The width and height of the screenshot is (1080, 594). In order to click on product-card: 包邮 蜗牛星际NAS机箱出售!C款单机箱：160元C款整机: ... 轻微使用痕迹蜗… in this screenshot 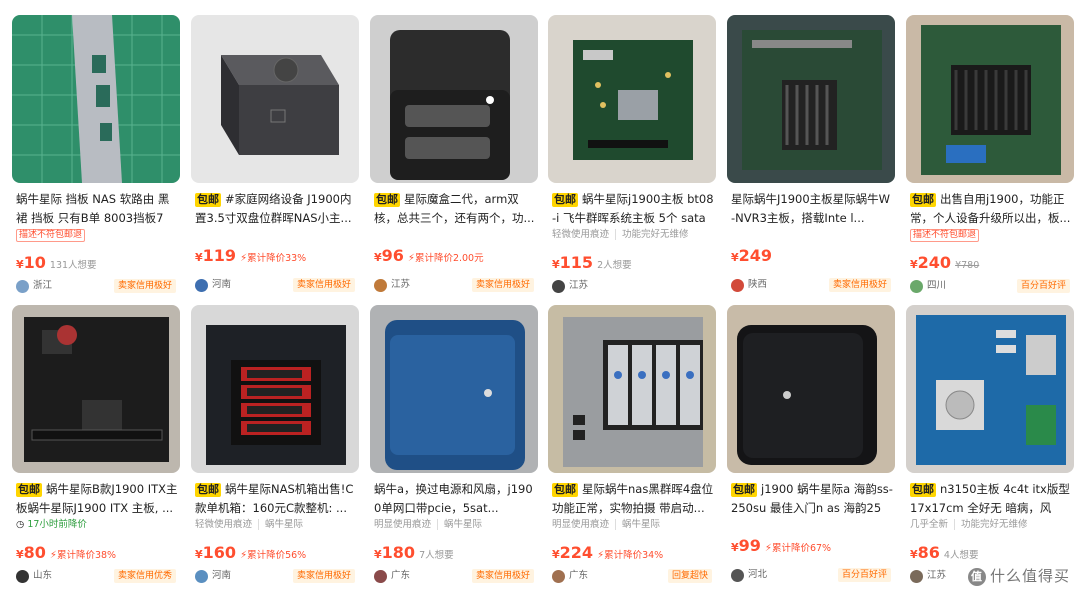, I will do `click(275, 446)`.